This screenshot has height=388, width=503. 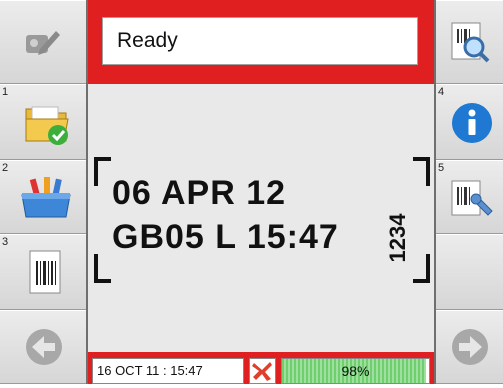 What do you see at coordinates (441, 92) in the screenshot?
I see `button-number: 4` at bounding box center [441, 92].